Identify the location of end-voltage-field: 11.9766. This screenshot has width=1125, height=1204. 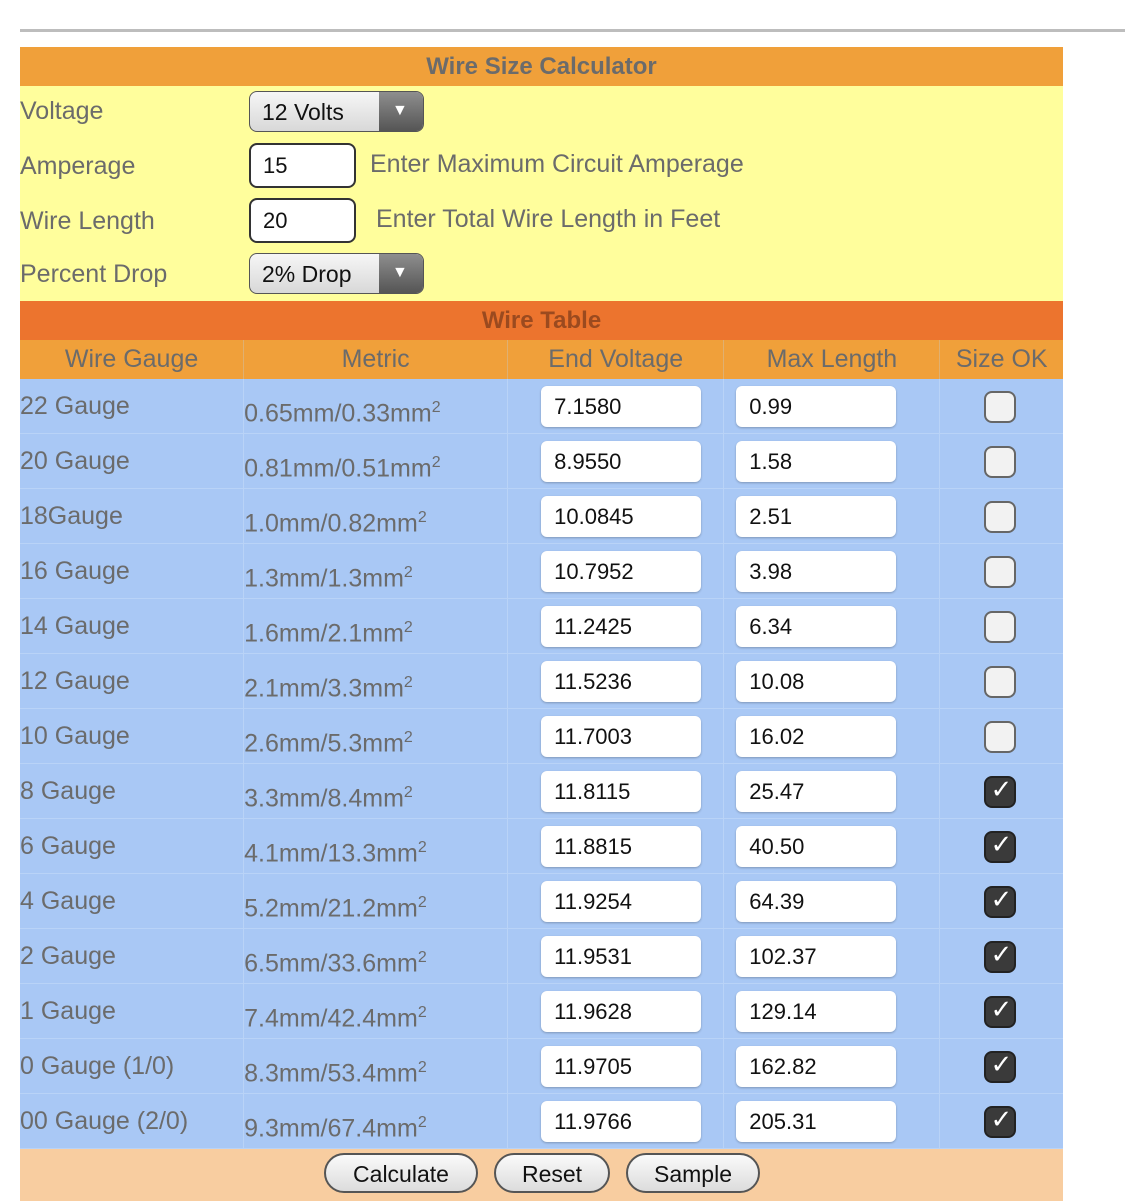
(621, 1121).